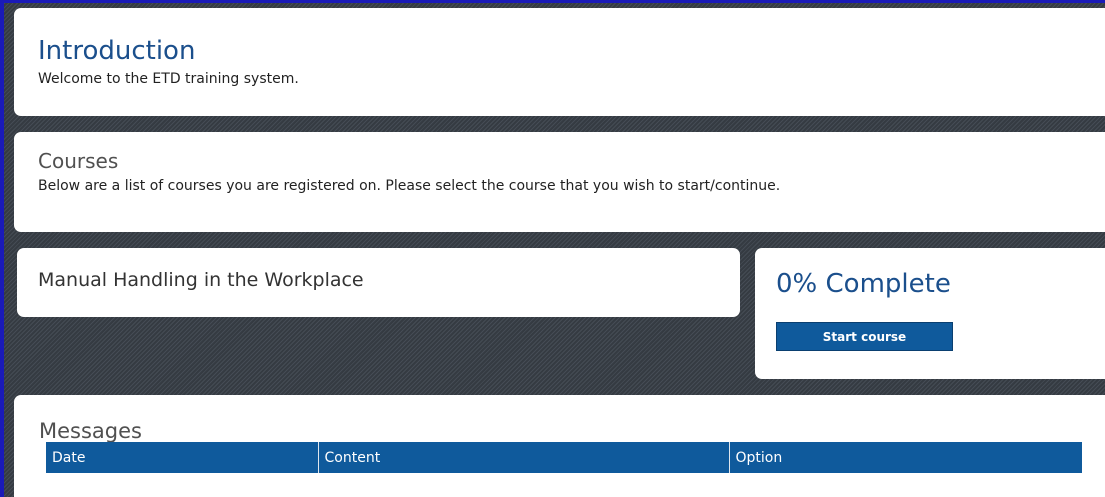 The image size is (1105, 497). What do you see at coordinates (930, 313) in the screenshot?
I see `course-progress-card: 0% Complete Start course` at bounding box center [930, 313].